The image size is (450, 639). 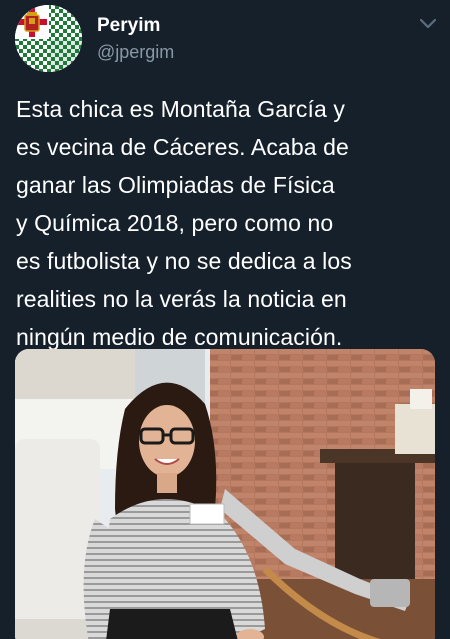 I want to click on avatar, so click(x=48, y=38).